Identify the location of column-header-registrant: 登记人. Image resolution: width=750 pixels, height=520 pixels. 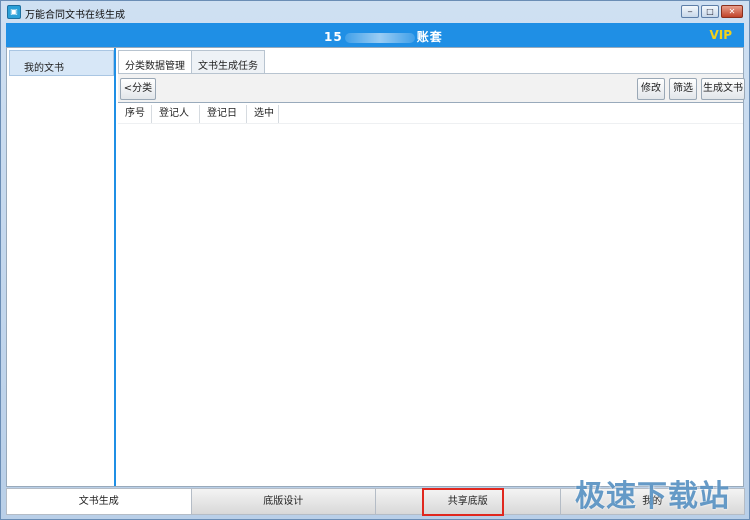
(176, 114).